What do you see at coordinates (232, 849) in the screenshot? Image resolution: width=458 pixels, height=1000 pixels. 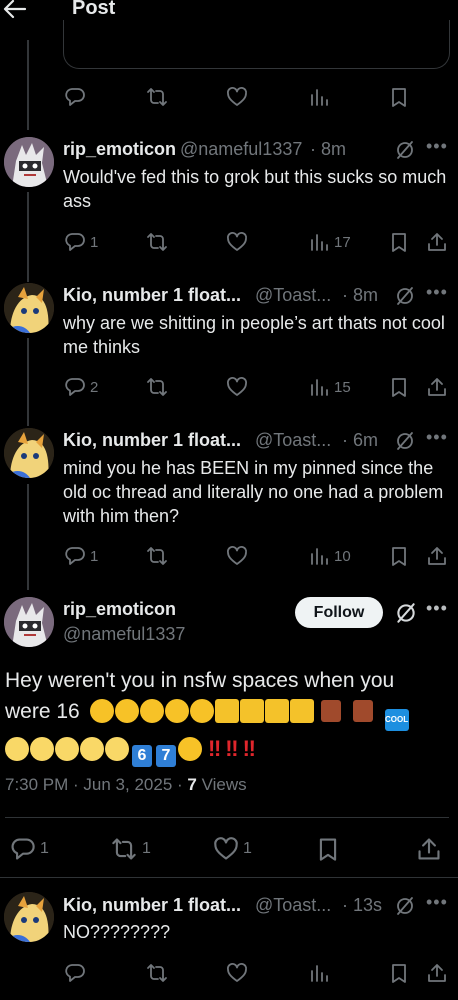 I see `like-button: 1` at bounding box center [232, 849].